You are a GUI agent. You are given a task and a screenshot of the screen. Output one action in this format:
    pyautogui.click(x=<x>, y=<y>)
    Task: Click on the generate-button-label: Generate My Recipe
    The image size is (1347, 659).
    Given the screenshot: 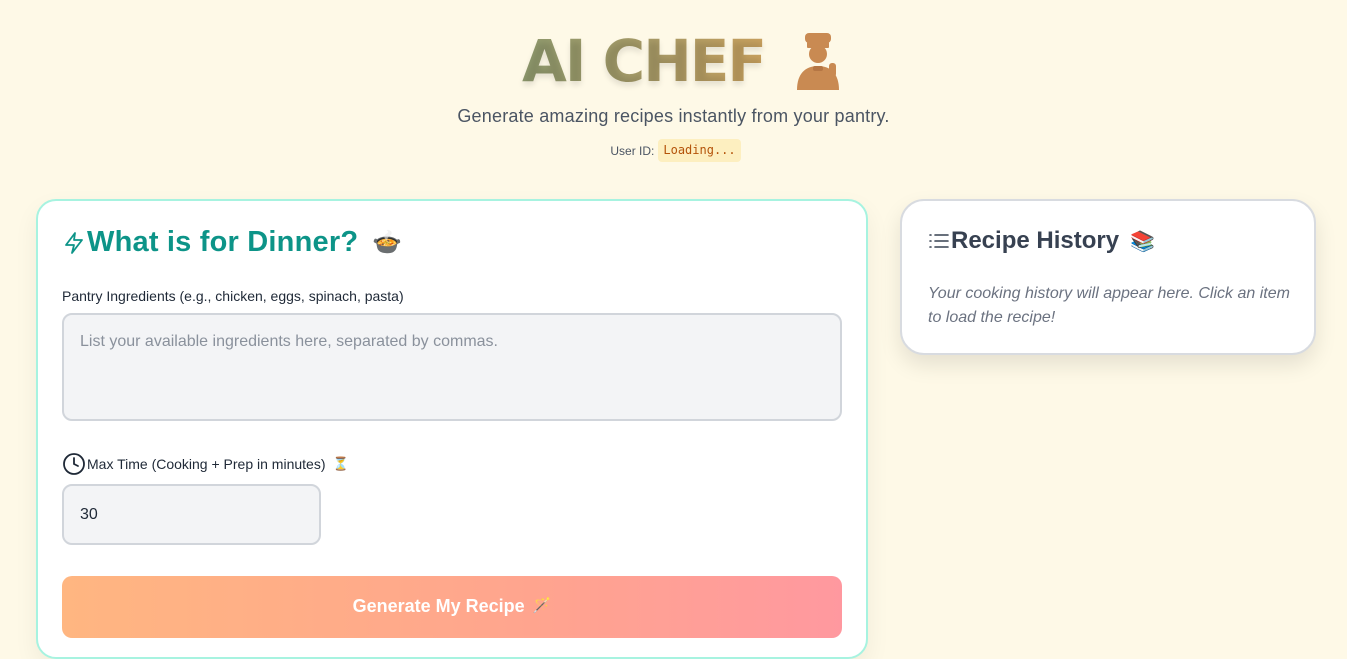 What is the action you would take?
    pyautogui.click(x=438, y=606)
    